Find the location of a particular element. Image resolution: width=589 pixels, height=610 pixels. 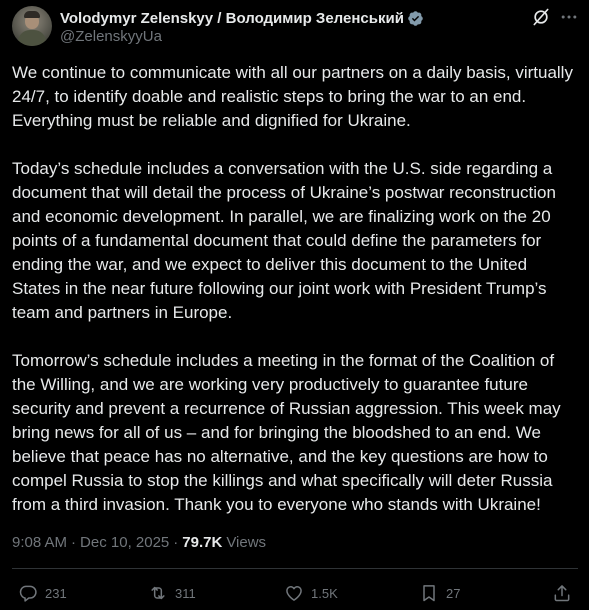

action-bar: 231 311 1.5K 27 is located at coordinates (295, 593).